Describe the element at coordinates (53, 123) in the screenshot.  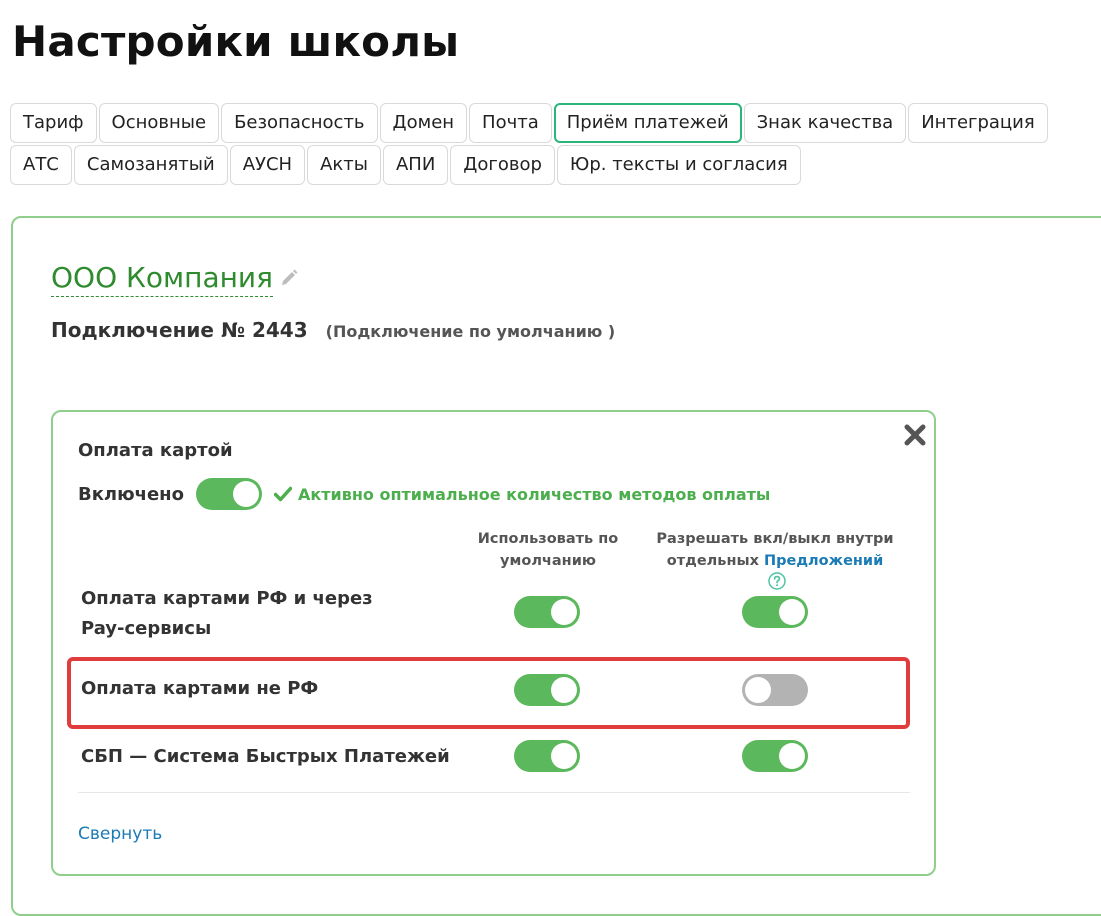
I see `tab-tariff: Тариф` at that location.